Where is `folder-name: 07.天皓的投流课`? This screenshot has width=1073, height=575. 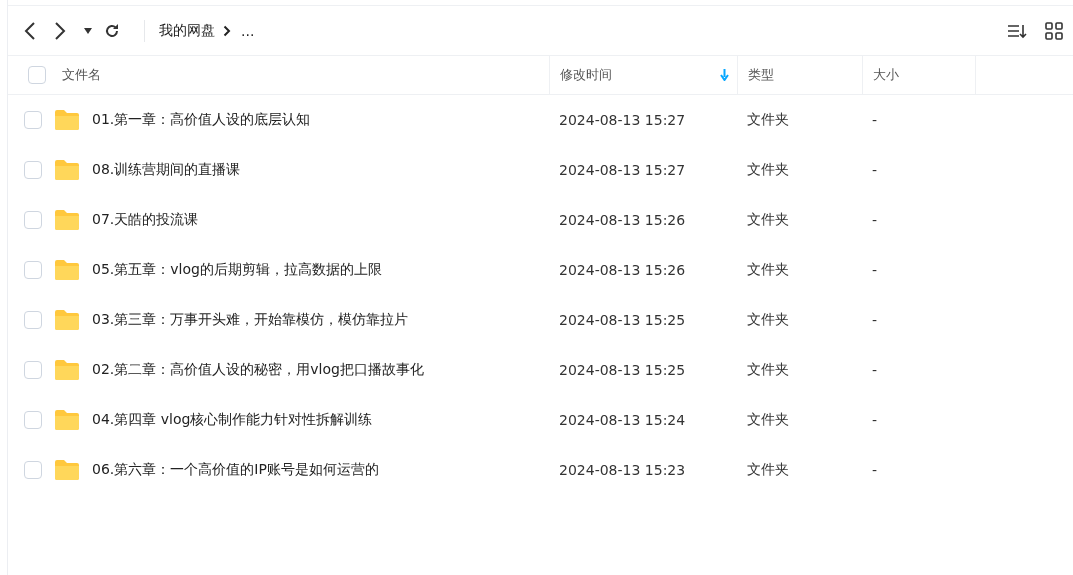 folder-name: 07.天皓的投流课 is located at coordinates (145, 220).